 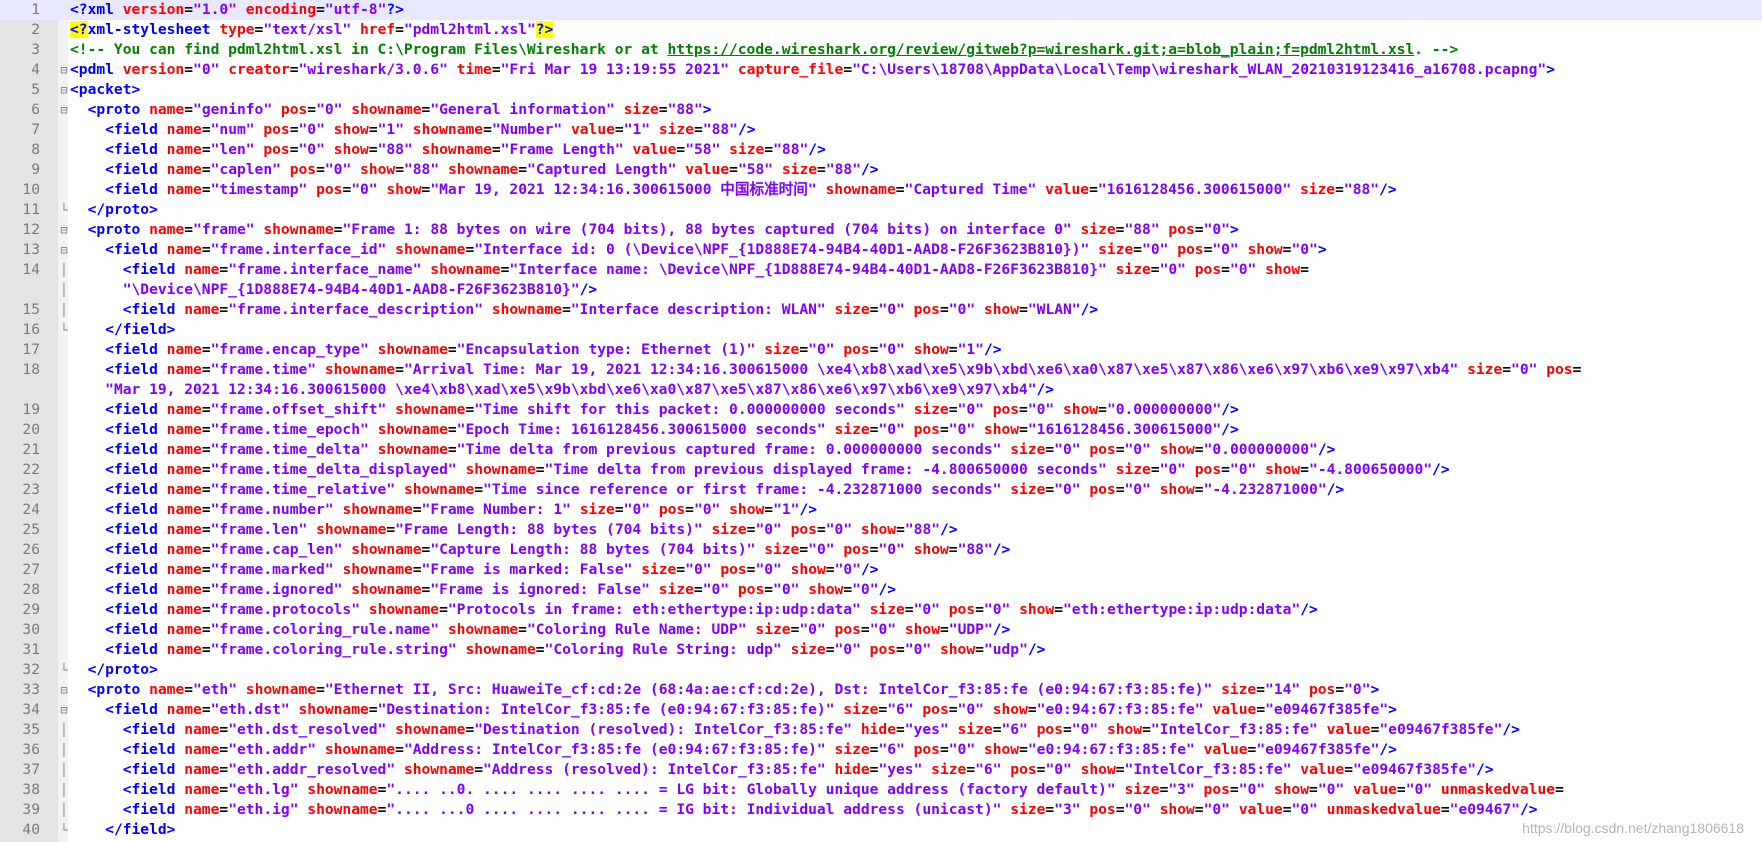 I want to click on code-line: 11 └ </proto>, so click(x=881, y=210).